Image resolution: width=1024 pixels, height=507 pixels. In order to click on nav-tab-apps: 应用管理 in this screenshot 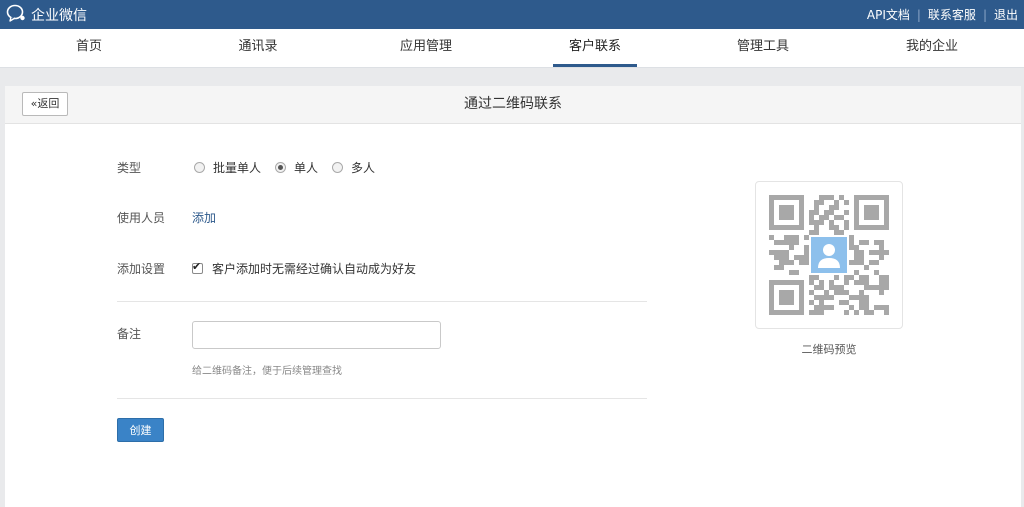, I will do `click(426, 48)`.